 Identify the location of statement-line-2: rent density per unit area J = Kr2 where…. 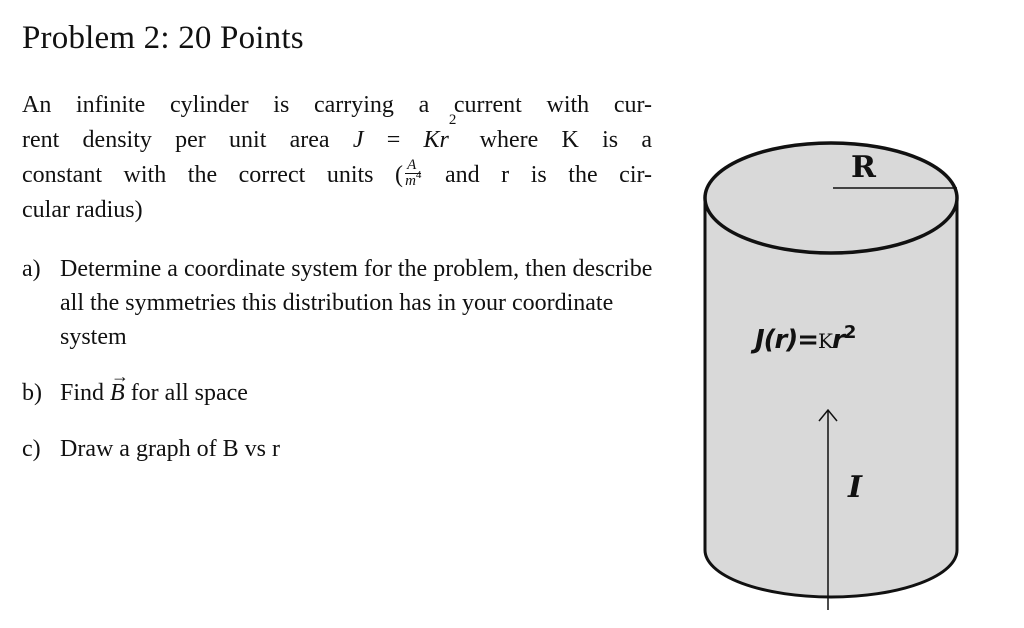
(337, 133).